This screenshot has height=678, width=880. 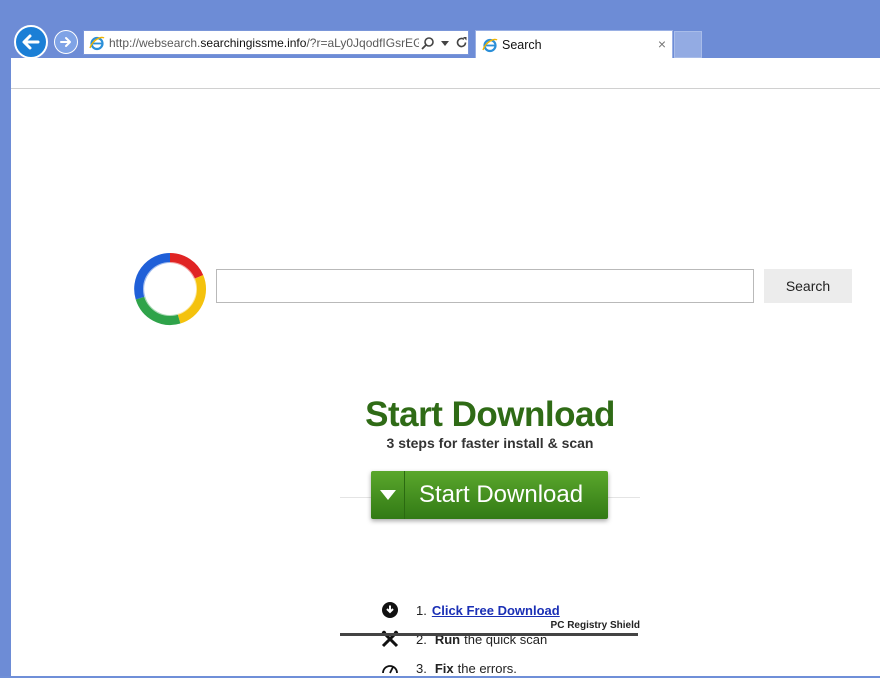 What do you see at coordinates (496, 610) in the screenshot?
I see `click-free-download-link: Click Free Download` at bounding box center [496, 610].